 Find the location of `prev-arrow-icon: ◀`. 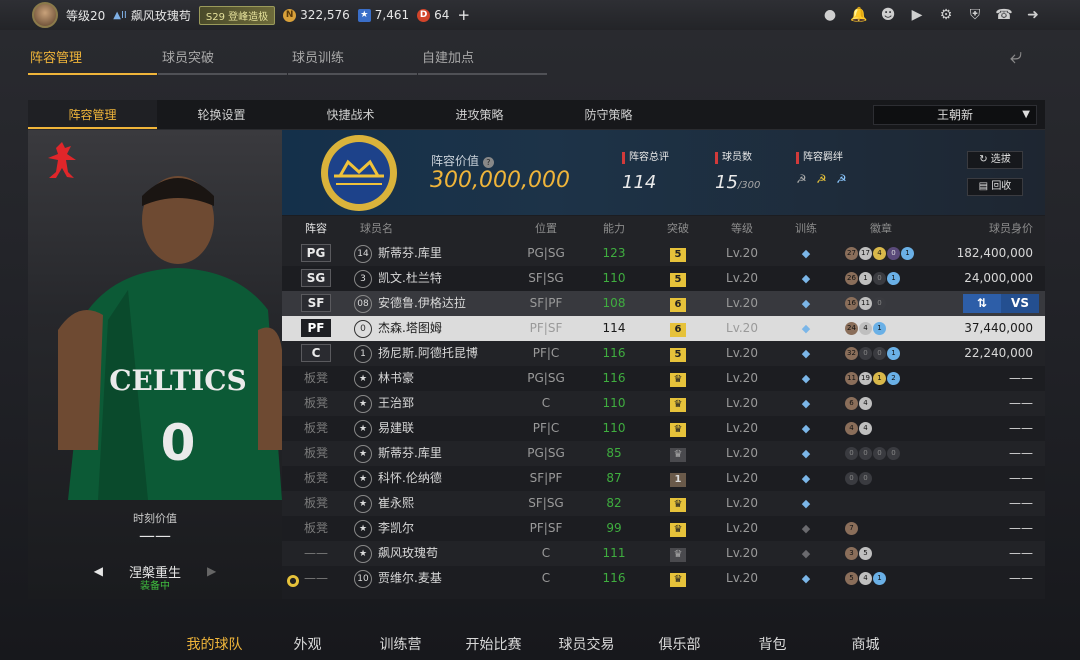

prev-arrow-icon: ◀ is located at coordinates (98, 571).